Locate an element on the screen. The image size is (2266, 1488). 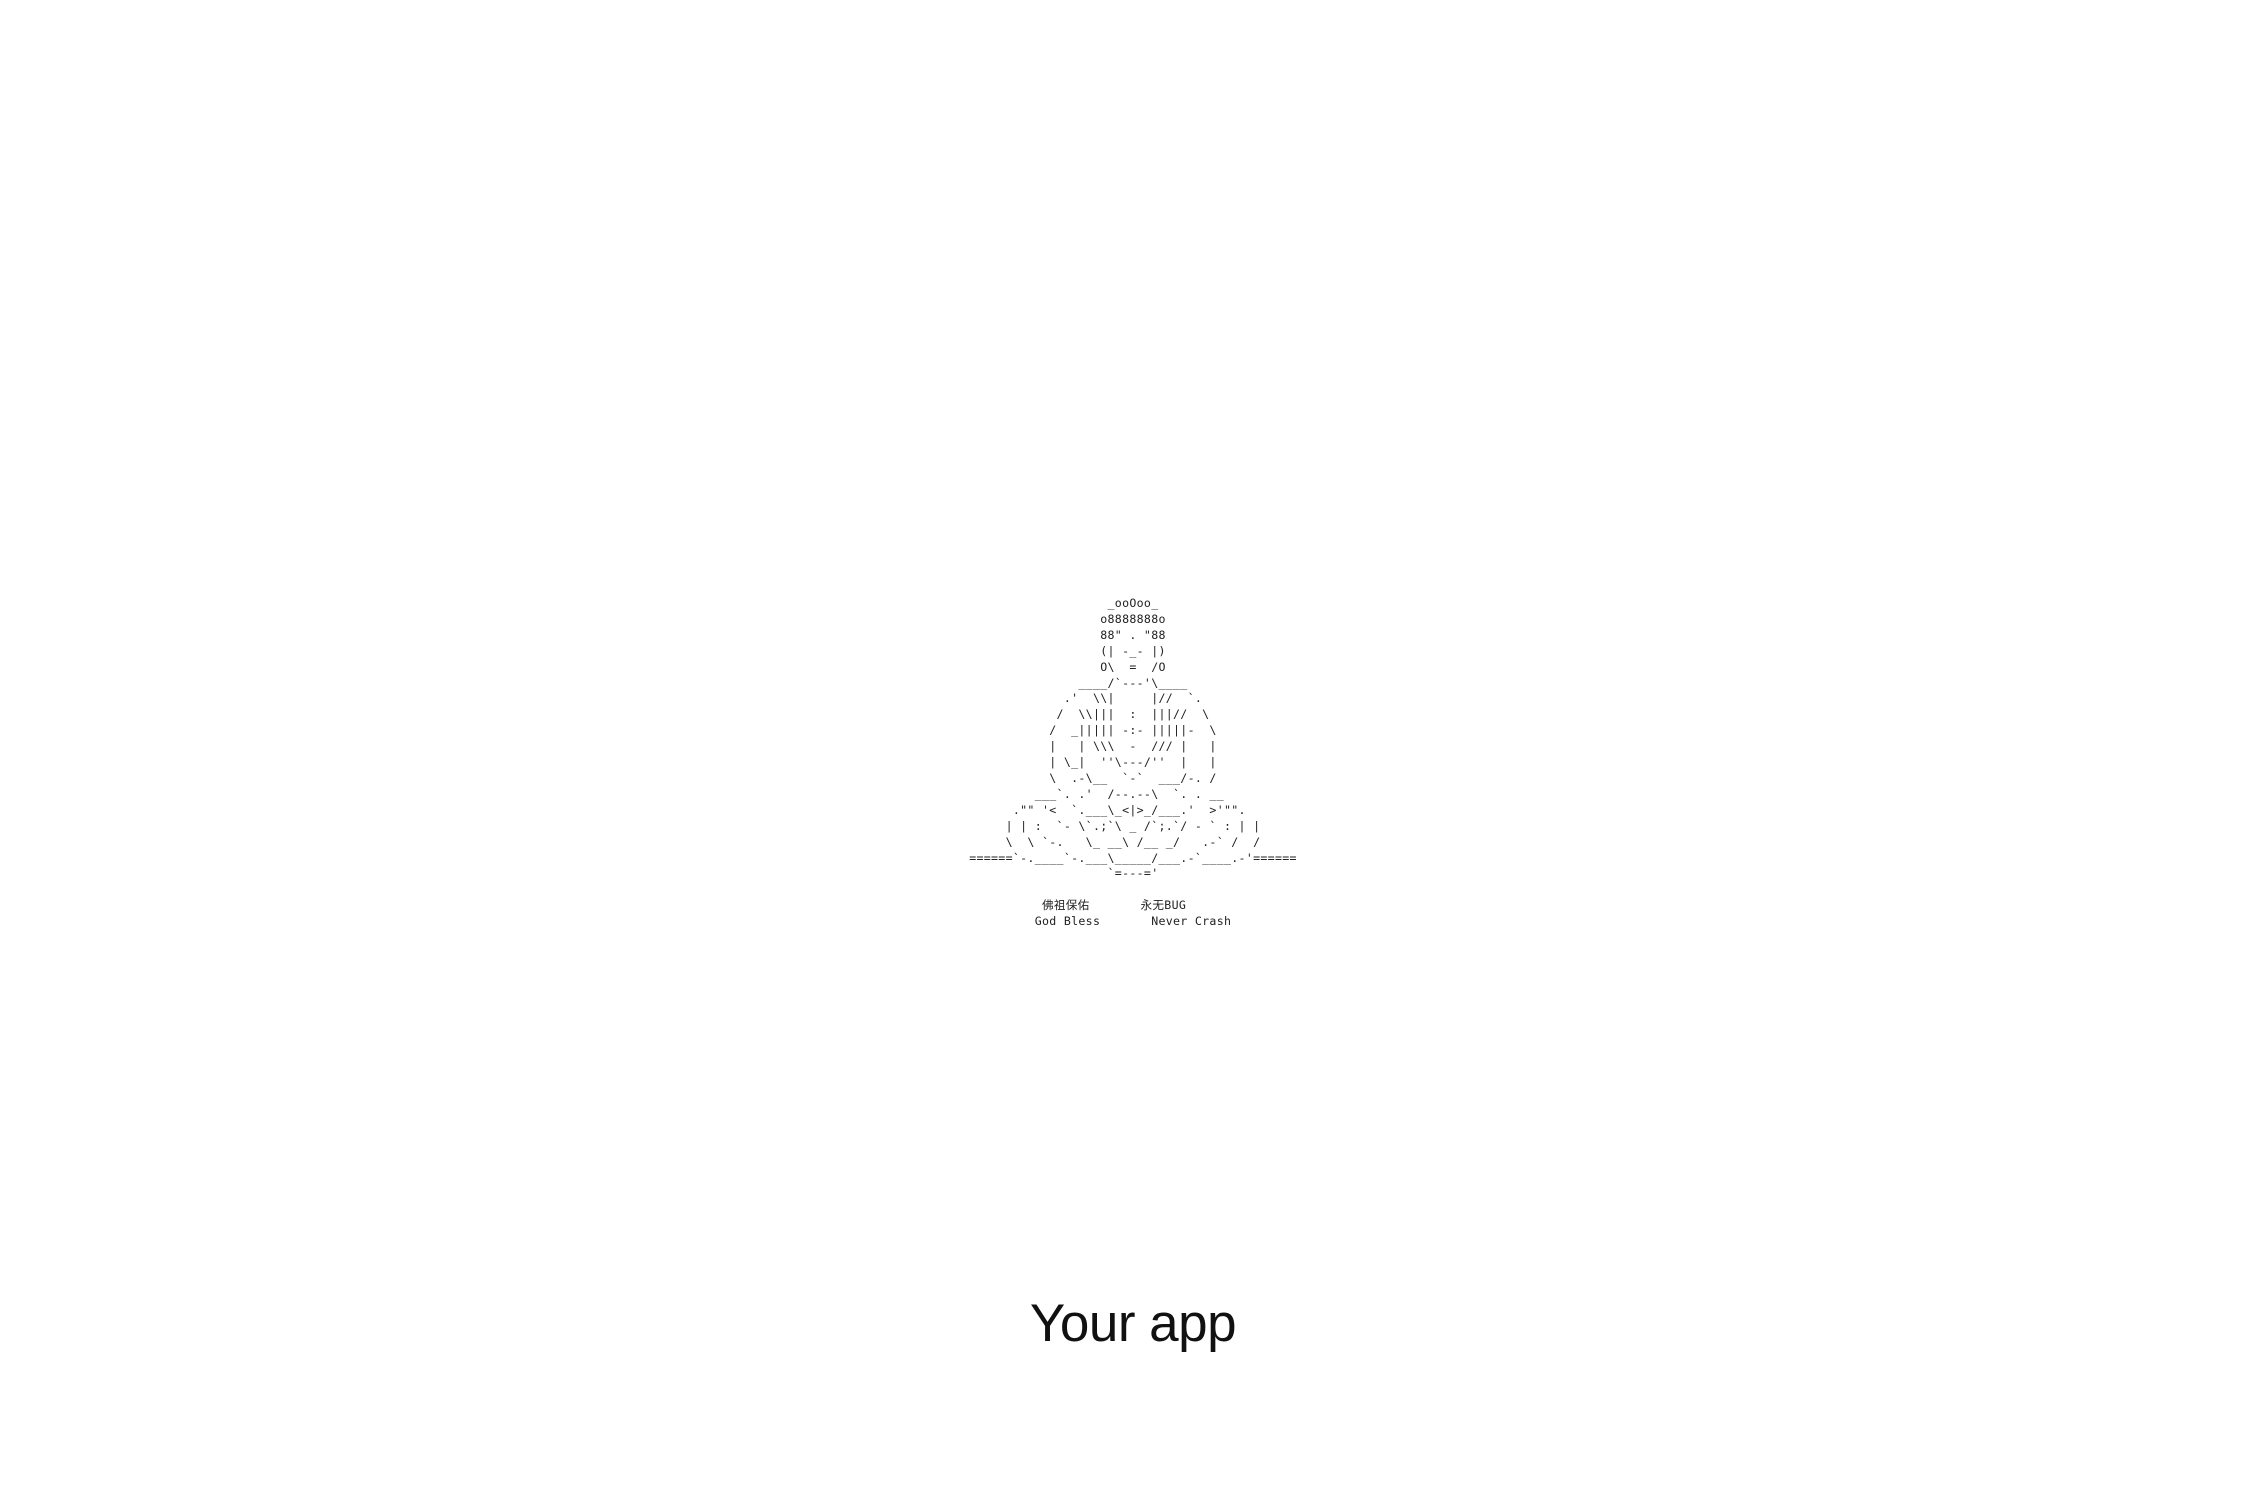
ascii-art-line: _ooOoo_ is located at coordinates (1064, 603).